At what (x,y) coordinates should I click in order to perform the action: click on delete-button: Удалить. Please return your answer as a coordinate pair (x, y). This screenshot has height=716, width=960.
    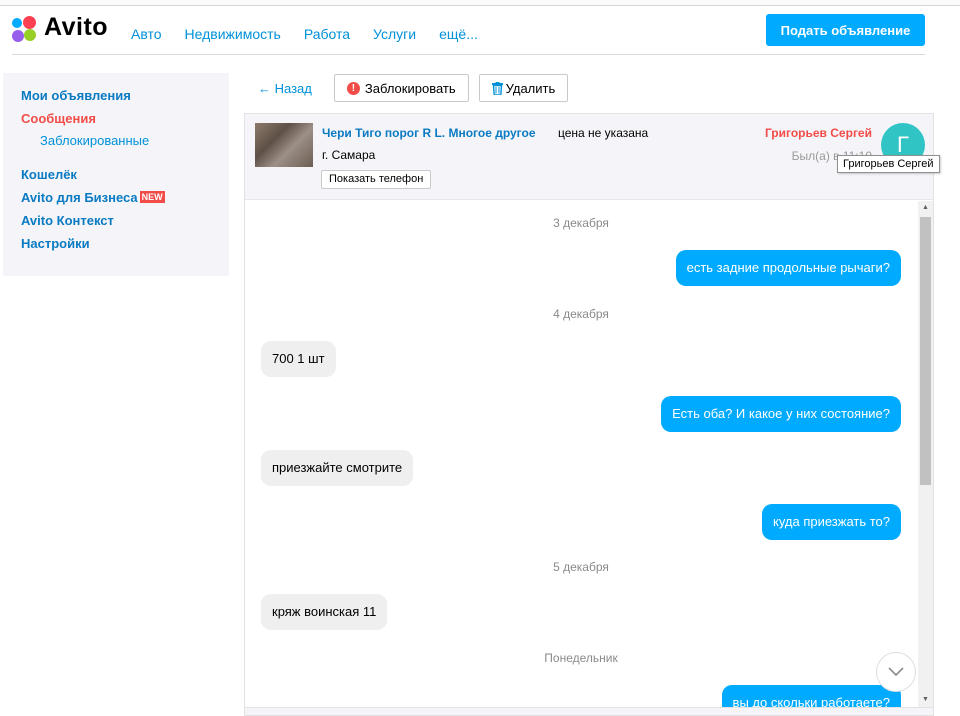
    Looking at the image, I should click on (523, 88).